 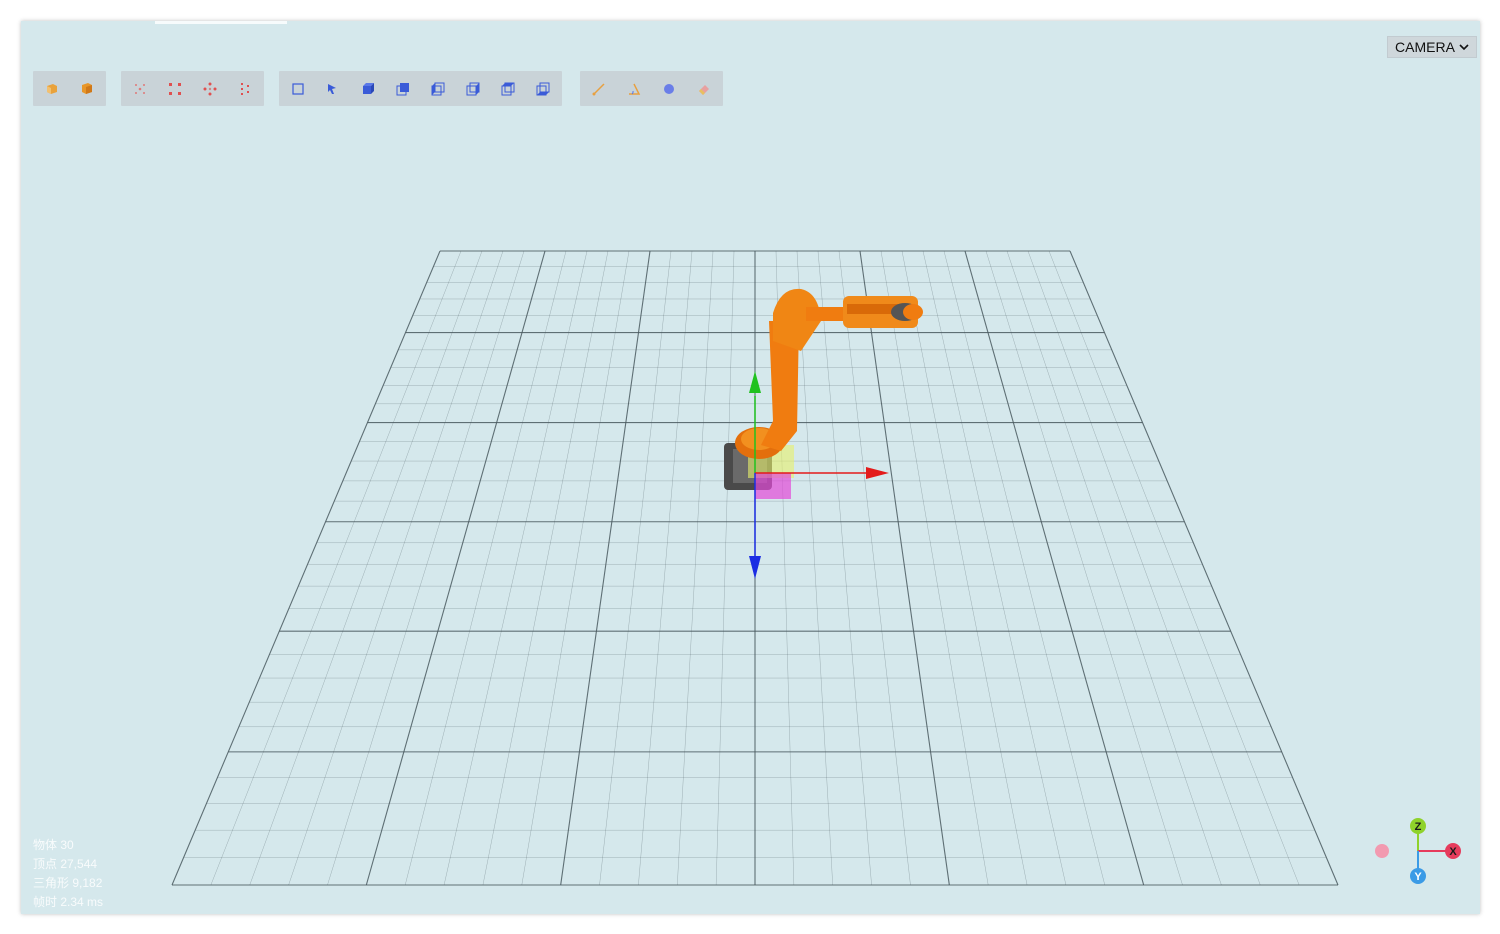 I want to click on stat-frame-time: 帧时 2.34 ms, so click(x=68, y=902).